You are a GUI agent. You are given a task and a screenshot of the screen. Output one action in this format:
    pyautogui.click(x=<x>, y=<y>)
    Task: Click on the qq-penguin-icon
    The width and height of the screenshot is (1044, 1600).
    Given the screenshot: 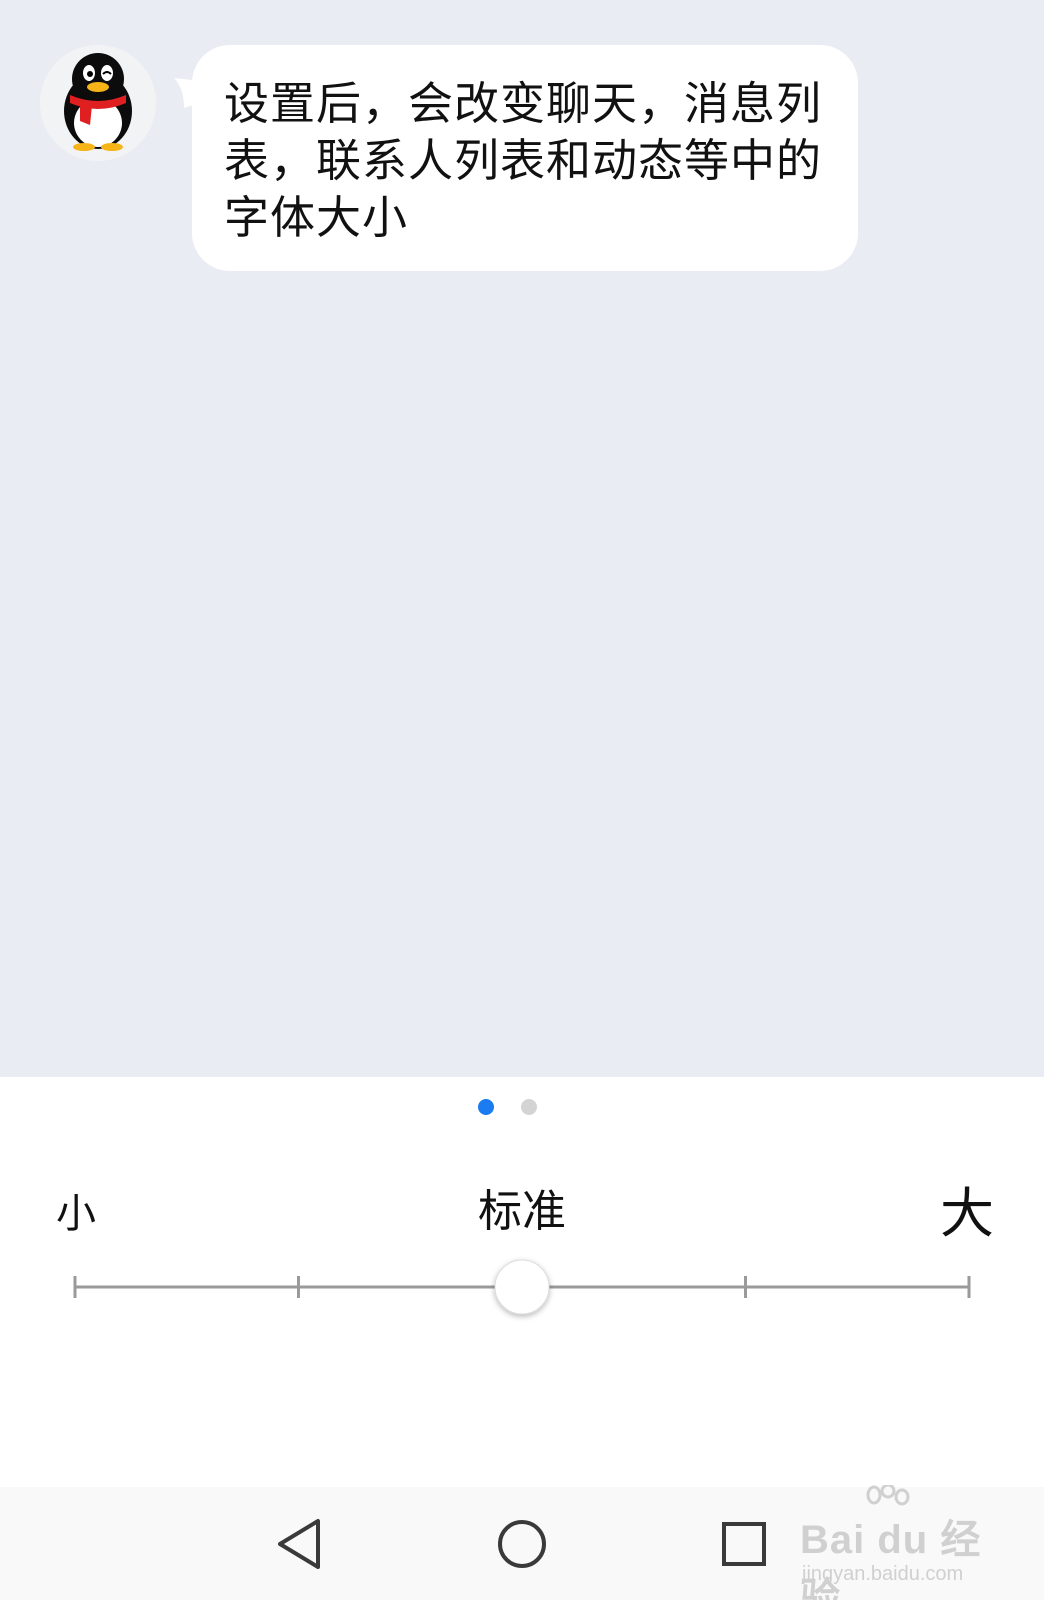 What is the action you would take?
    pyautogui.click(x=98, y=103)
    